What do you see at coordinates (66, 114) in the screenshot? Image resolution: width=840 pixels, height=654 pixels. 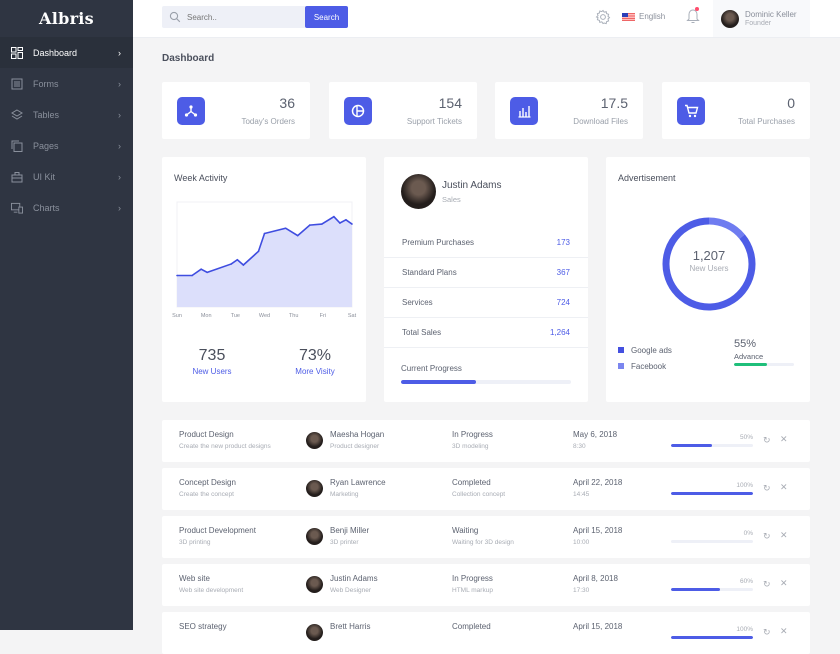 I see `sidebar-item-tables: Tables ›` at bounding box center [66, 114].